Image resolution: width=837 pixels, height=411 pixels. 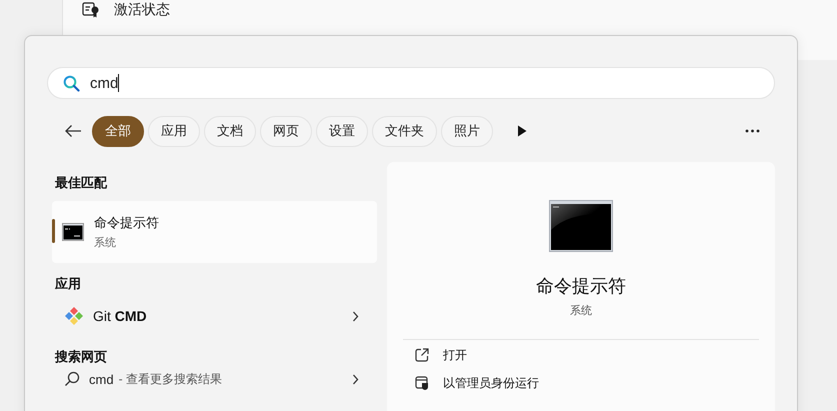 What do you see at coordinates (142, 10) in the screenshot?
I see `menu-item-label: 激活状态` at bounding box center [142, 10].